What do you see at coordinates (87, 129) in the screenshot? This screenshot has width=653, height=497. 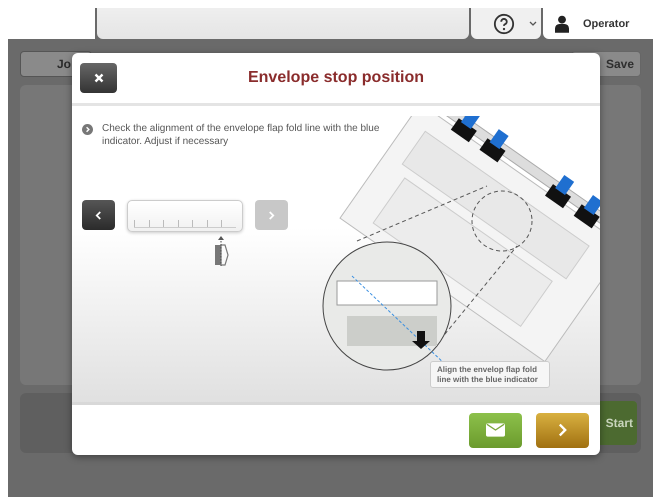 I see `chevron-circle-icon` at bounding box center [87, 129].